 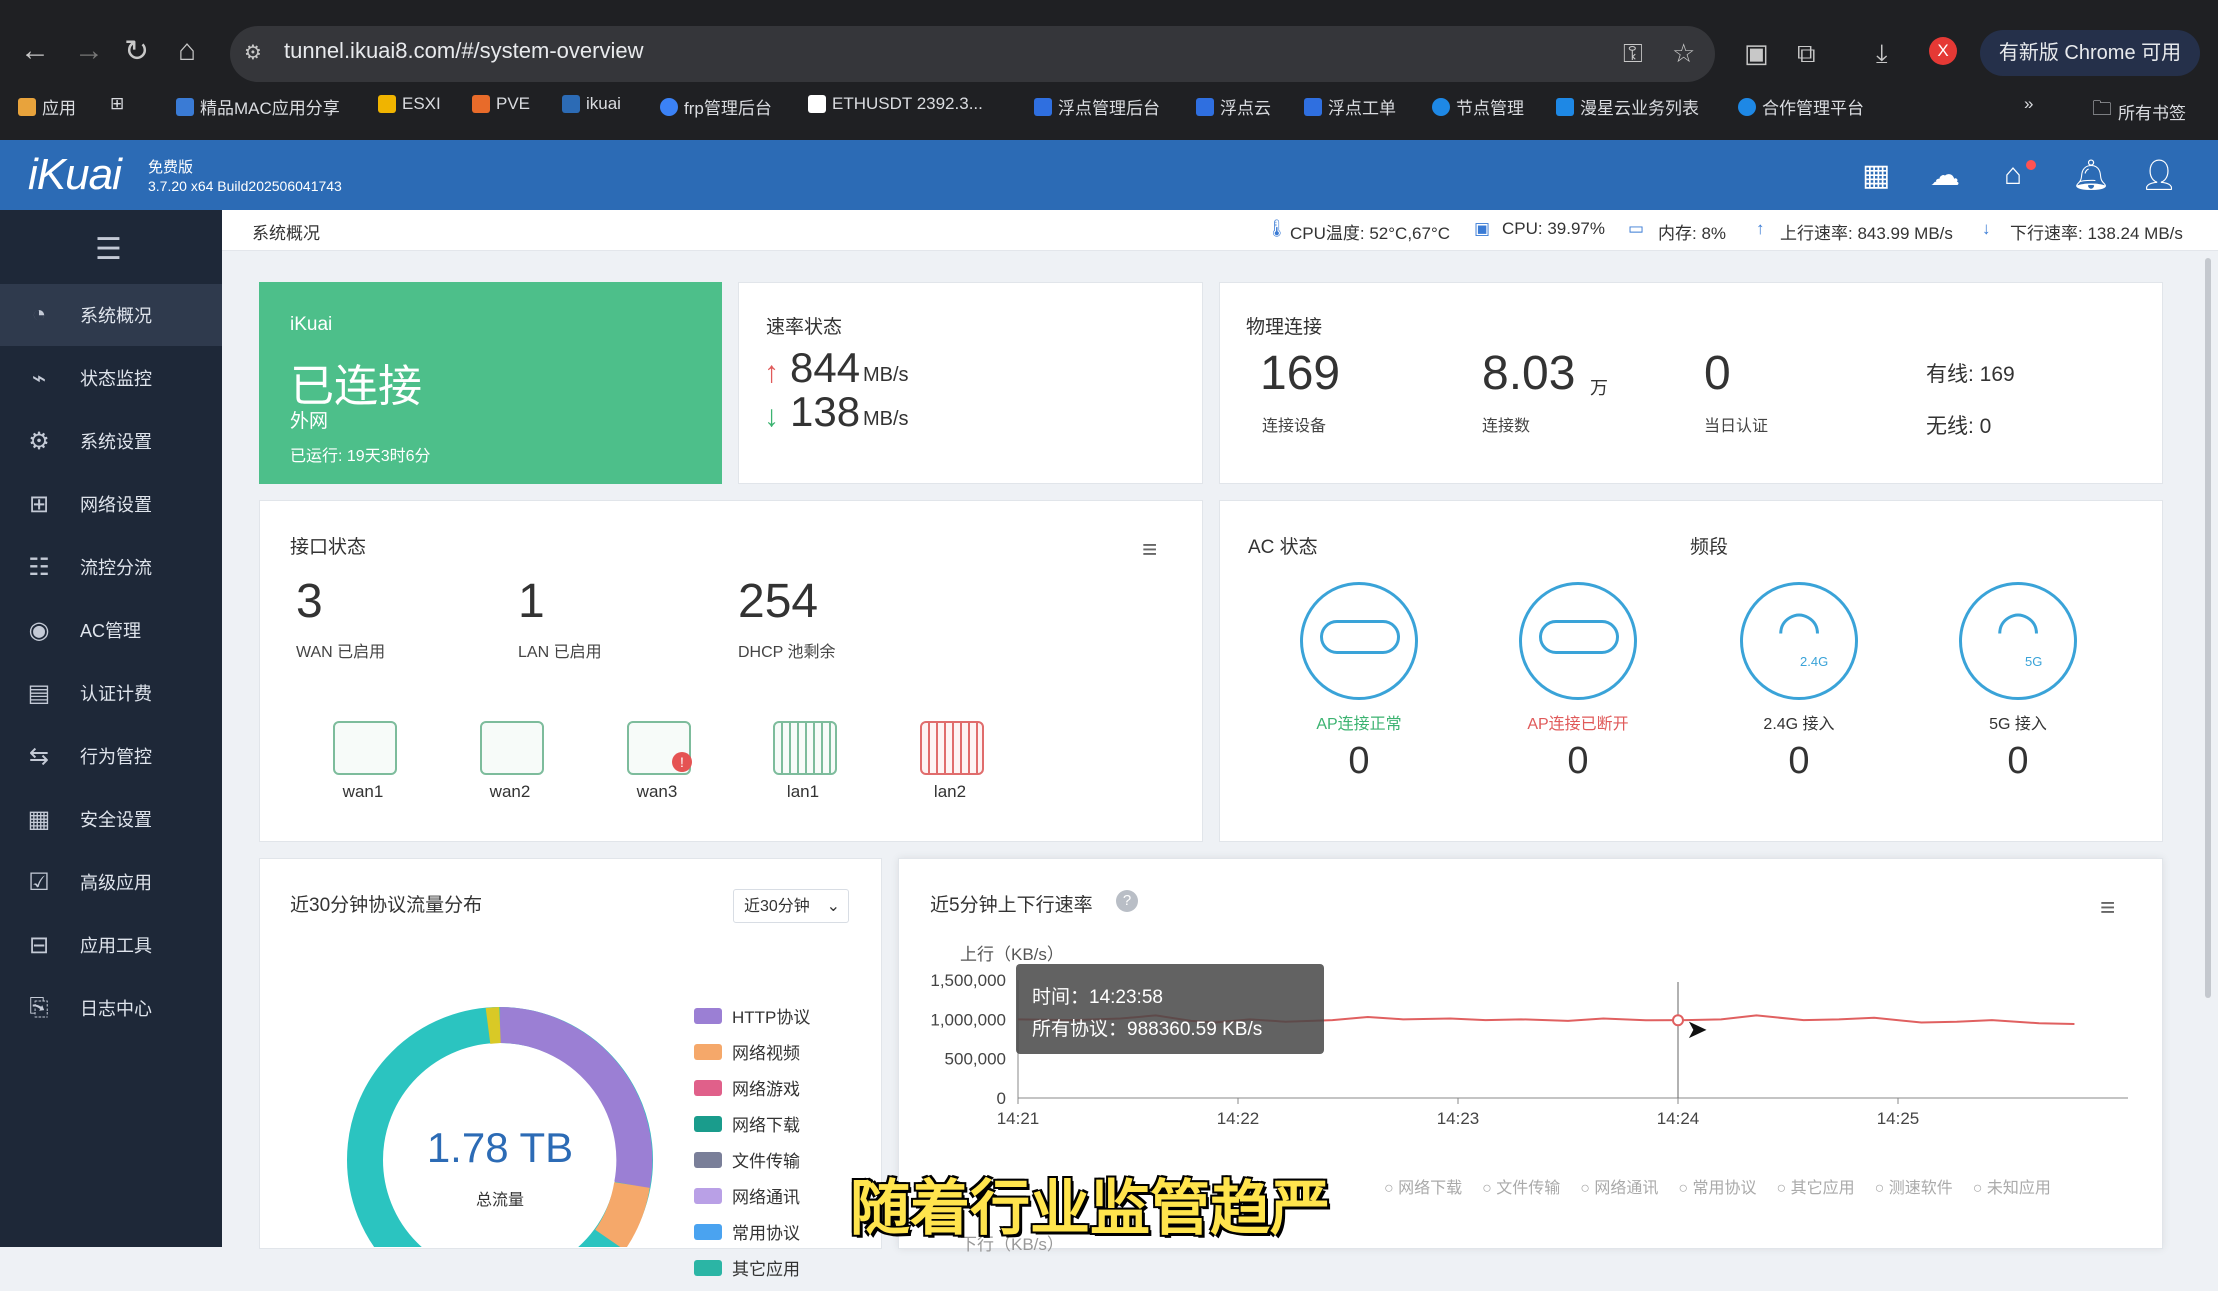 I want to click on hover-point, so click(x=1678, y=1020).